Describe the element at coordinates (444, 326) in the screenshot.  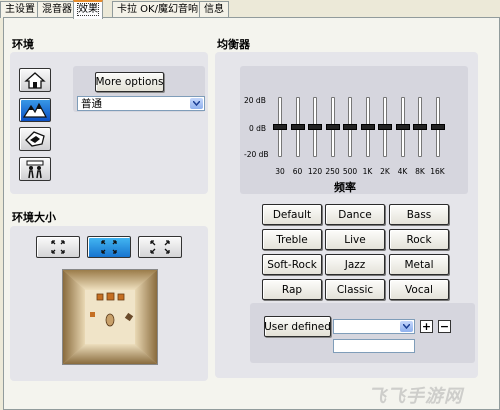
I see `remove-preset-button: −` at that location.